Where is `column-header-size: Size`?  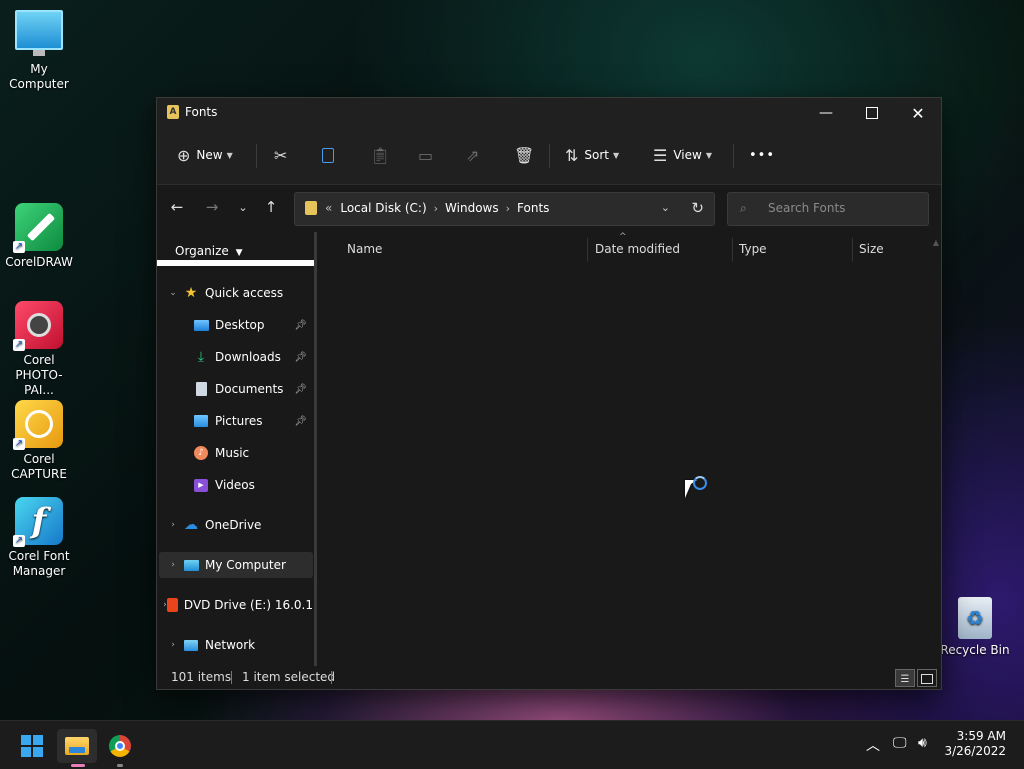
column-header-size: Size is located at coordinates (871, 249).